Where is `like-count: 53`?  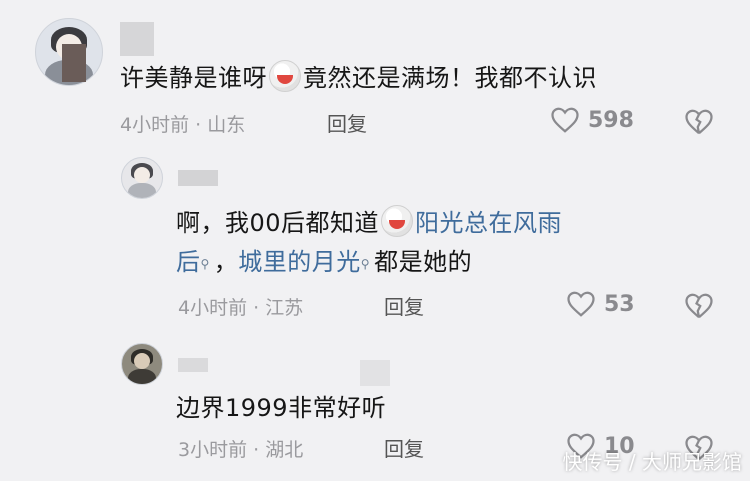 like-count: 53 is located at coordinates (619, 304).